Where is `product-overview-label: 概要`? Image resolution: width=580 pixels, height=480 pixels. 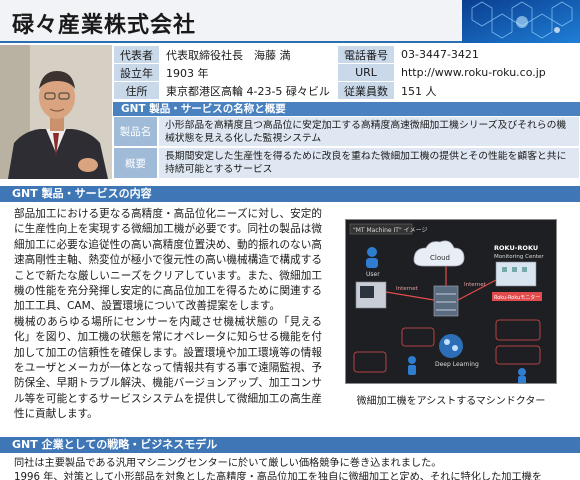
product-overview-label: 概要 is located at coordinates (135, 163).